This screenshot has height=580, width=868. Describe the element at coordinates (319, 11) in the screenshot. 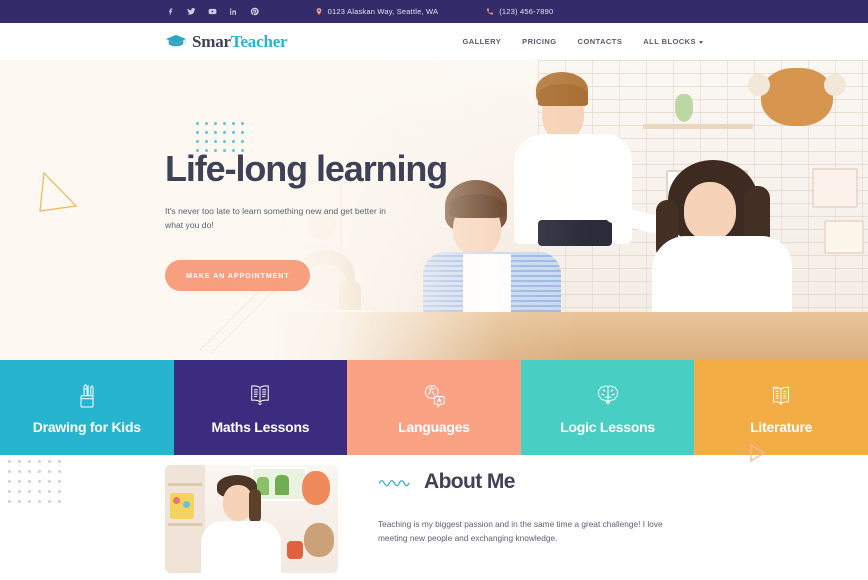

I see `location-icon` at that location.